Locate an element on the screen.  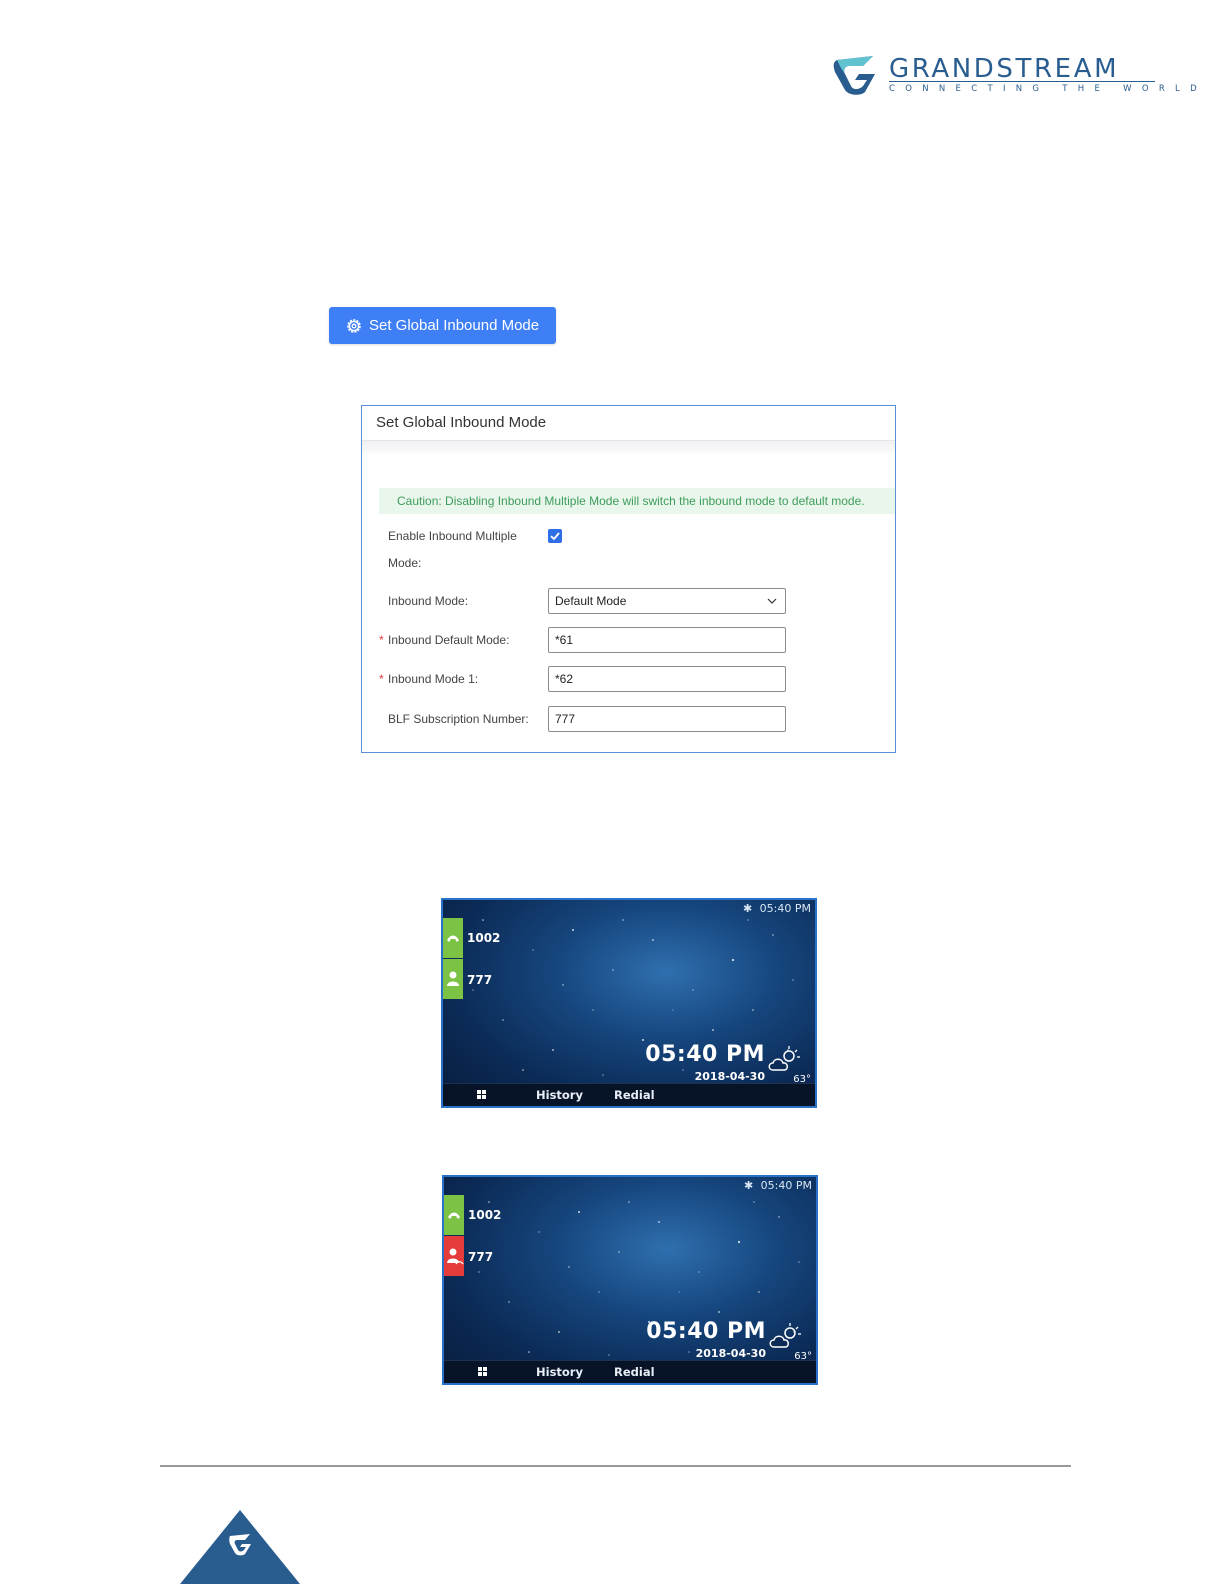
inbound-mode-selected-value: Default Mode is located at coordinates (591, 601).